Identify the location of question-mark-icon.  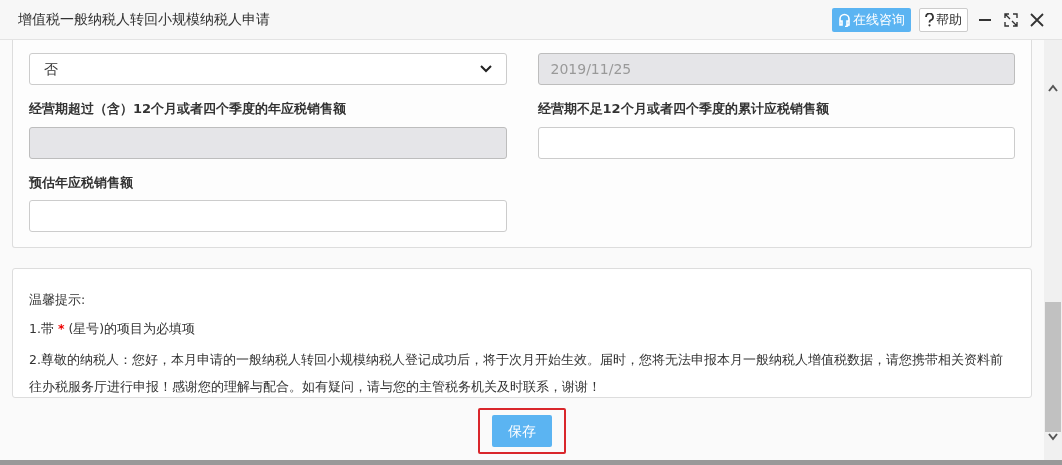
(929, 19).